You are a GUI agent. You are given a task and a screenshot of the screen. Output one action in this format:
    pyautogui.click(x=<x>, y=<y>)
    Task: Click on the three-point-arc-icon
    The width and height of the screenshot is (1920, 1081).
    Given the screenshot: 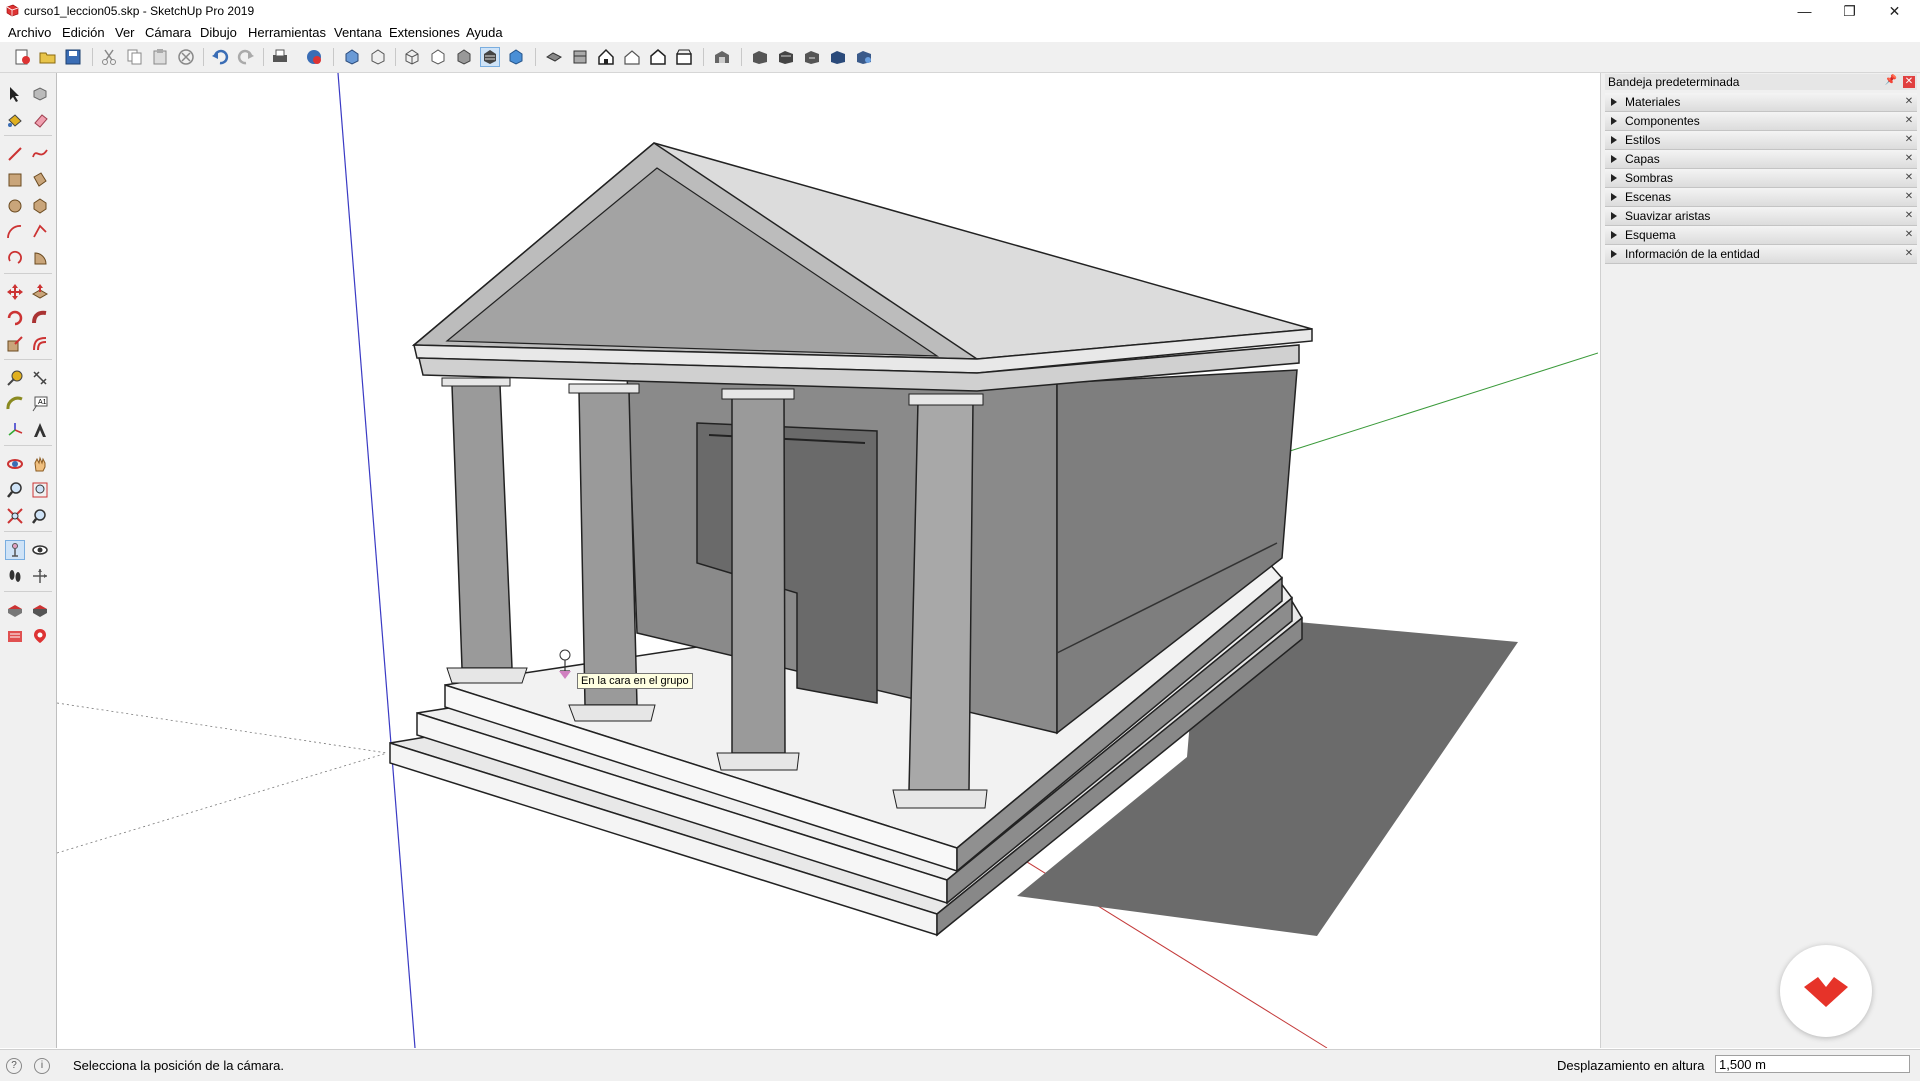 What is the action you would take?
    pyautogui.click(x=15, y=258)
    